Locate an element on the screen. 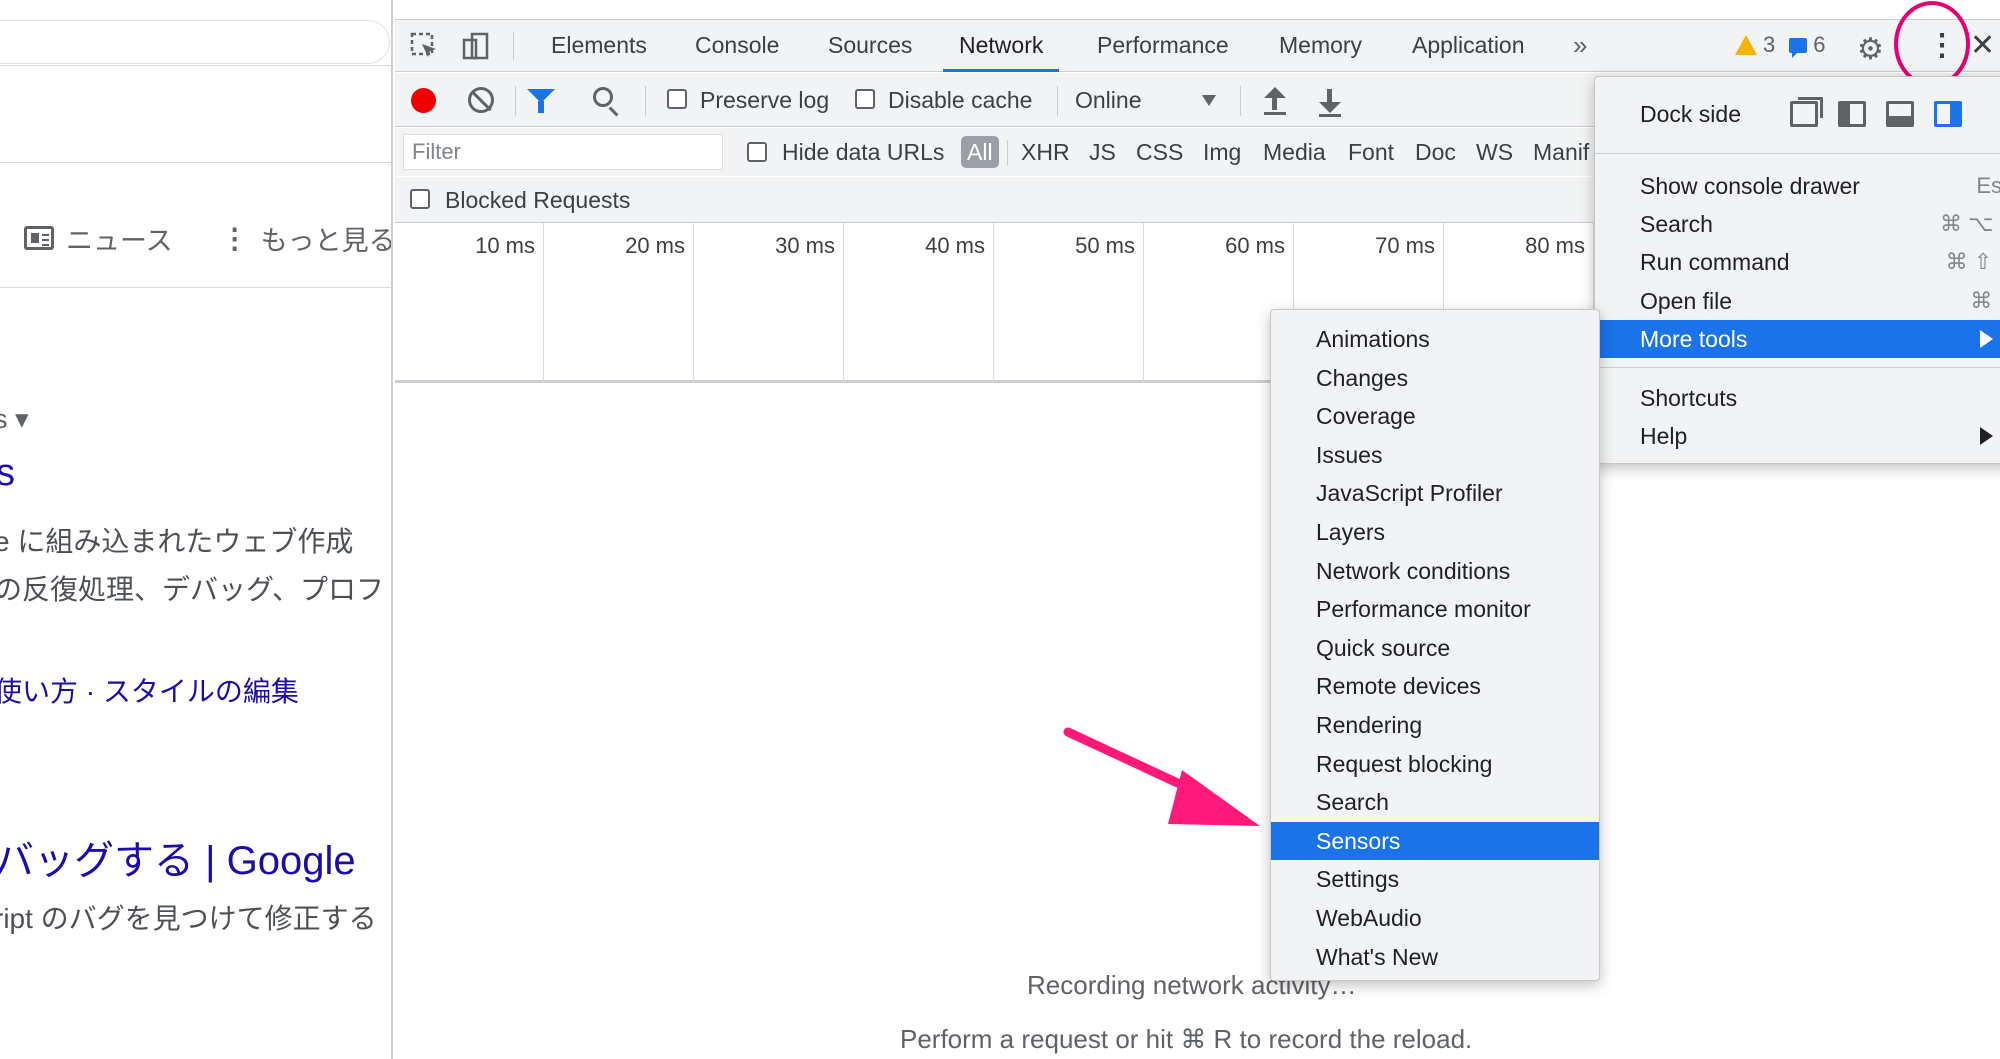 The width and height of the screenshot is (2000, 1059). more-tools-item-network-conditions: Network conditions is located at coordinates (1435, 571).